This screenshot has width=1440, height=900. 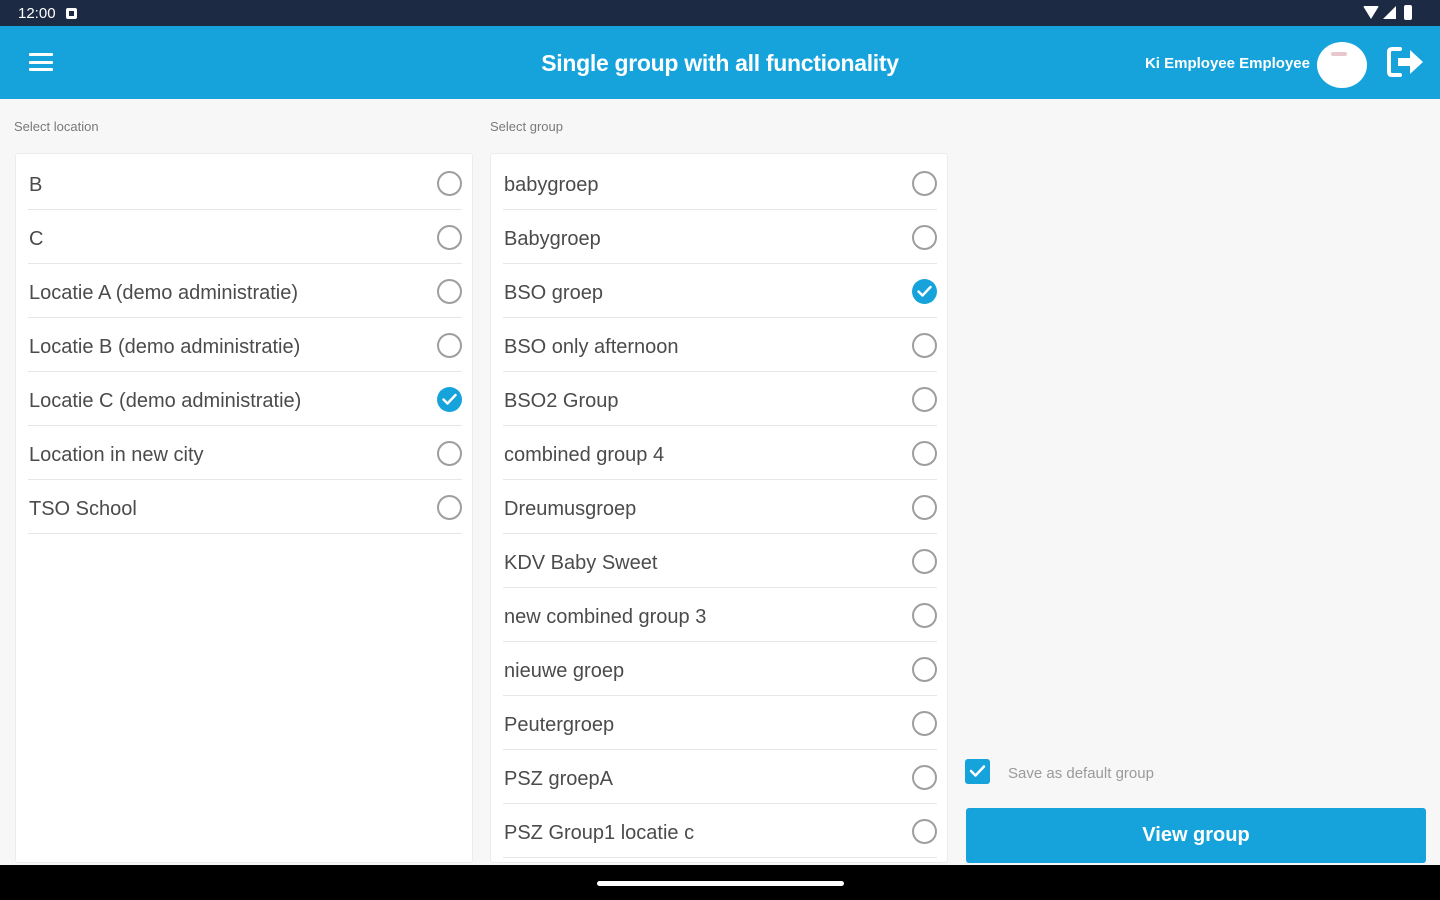 What do you see at coordinates (720, 13) in the screenshot?
I see `status-bar: 12:00` at bounding box center [720, 13].